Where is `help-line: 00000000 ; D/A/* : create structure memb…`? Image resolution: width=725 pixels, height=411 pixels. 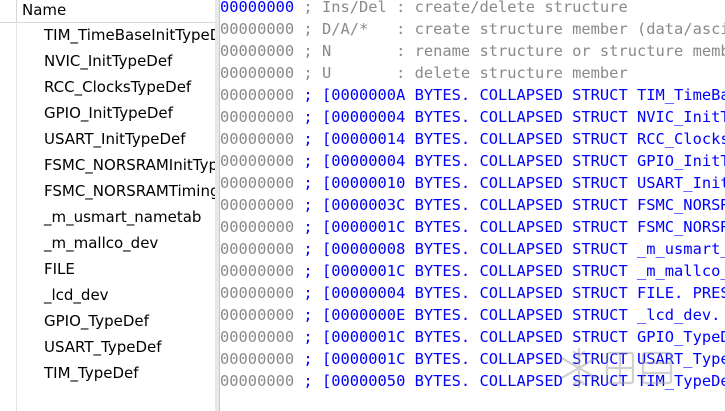 help-line: 00000000 ; D/A/* : create structure memb… is located at coordinates (472, 29).